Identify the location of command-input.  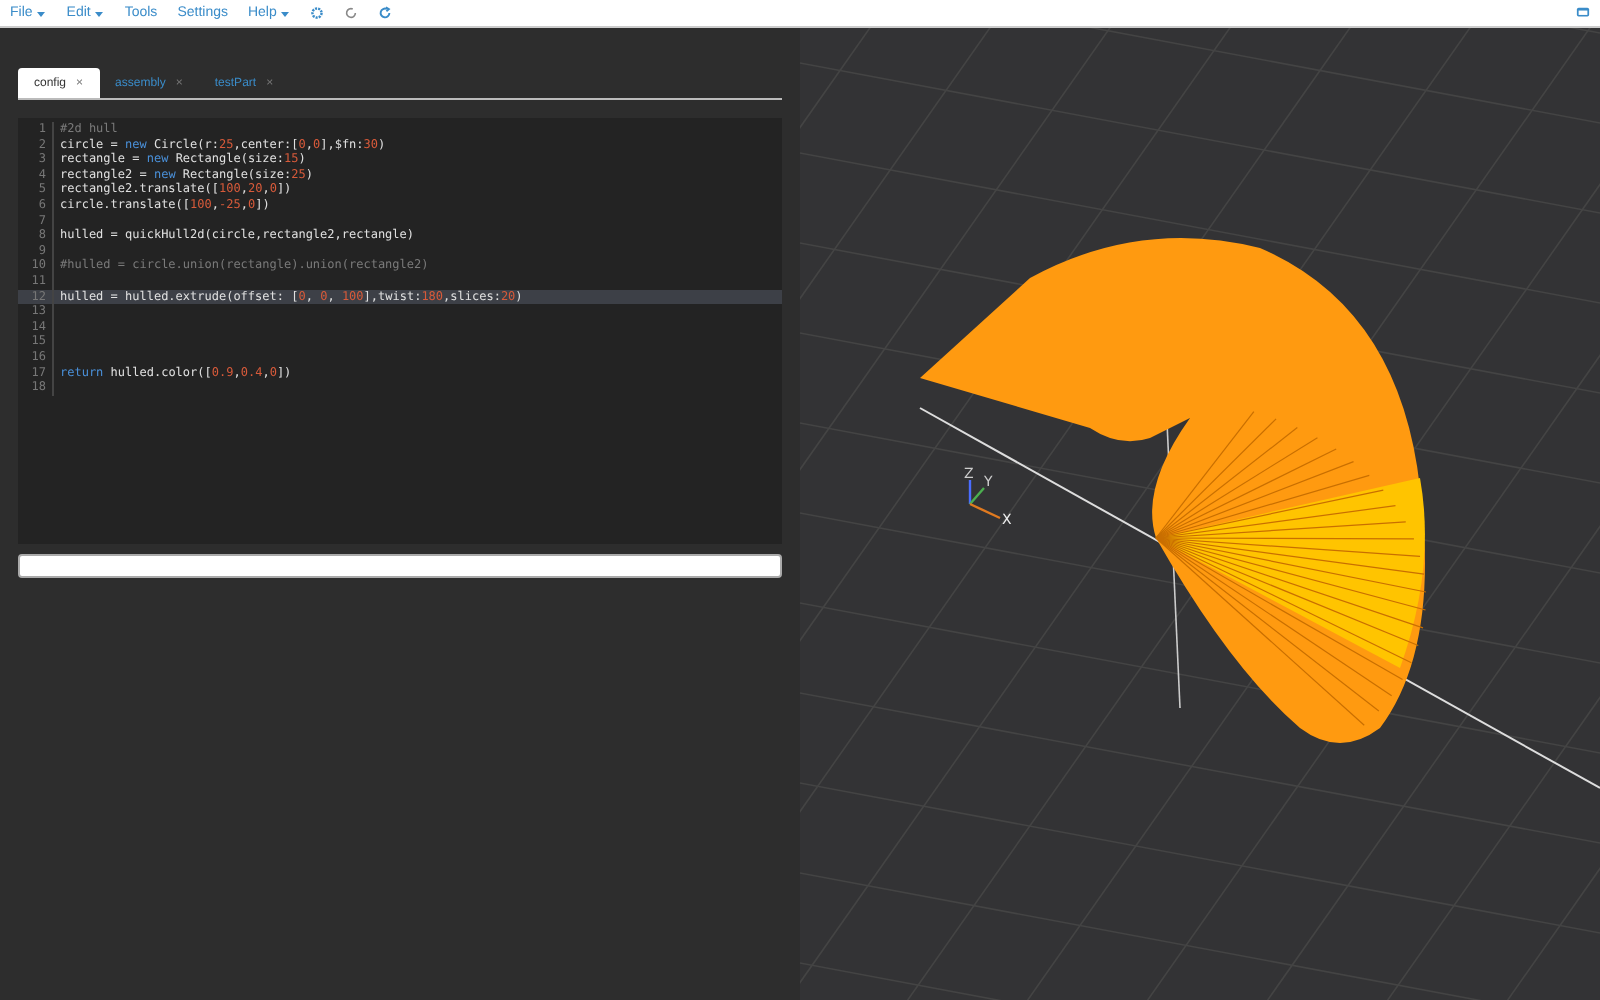
(400, 565).